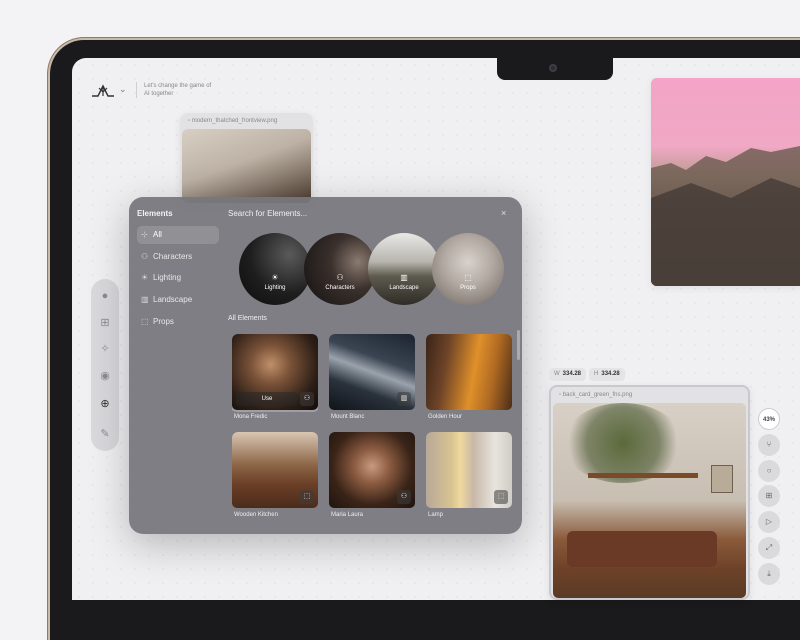  What do you see at coordinates (769, 419) in the screenshot?
I see `zoom-indicator: 43%` at bounding box center [769, 419].